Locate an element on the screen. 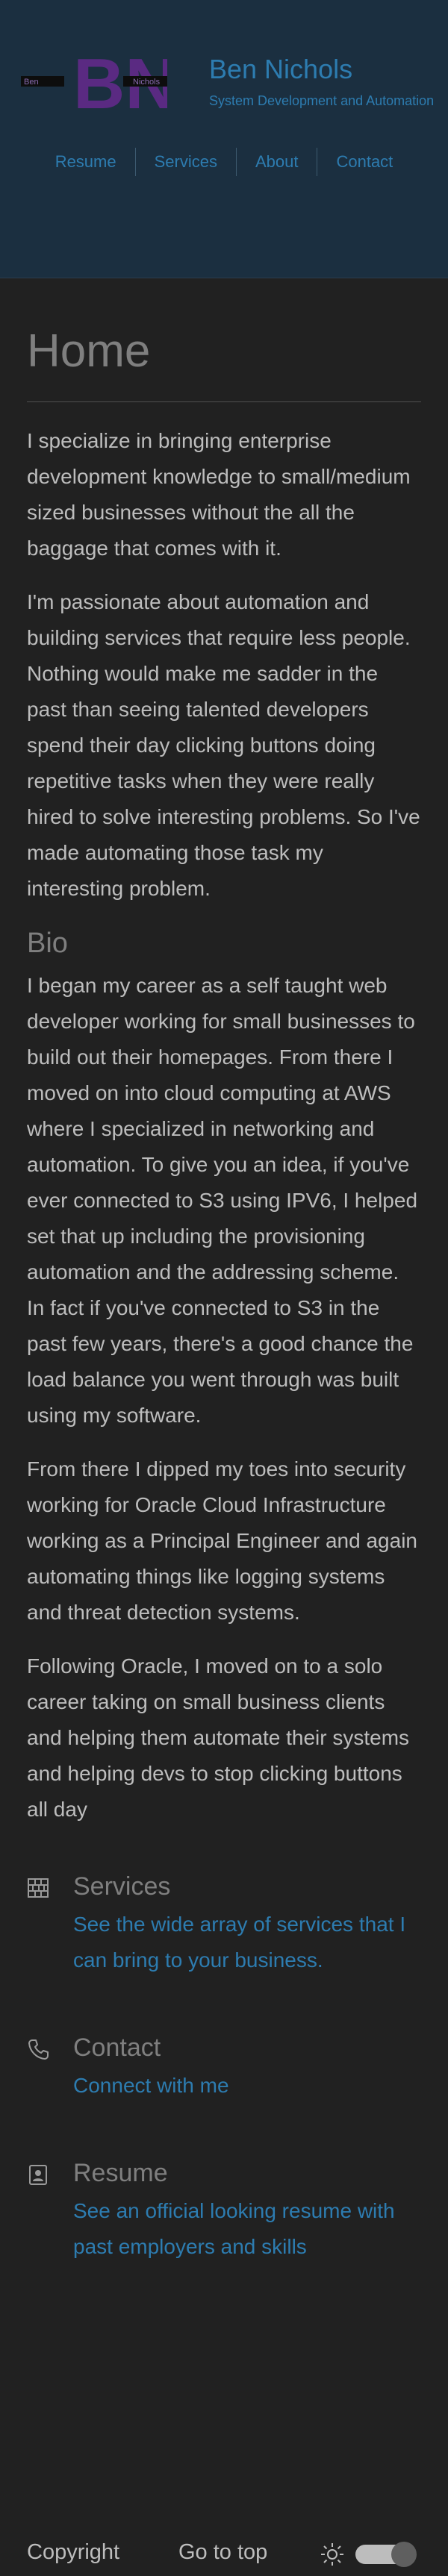 This screenshot has width=448, height=2576. contact-section: Contact Connect with me is located at coordinates (224, 2066).